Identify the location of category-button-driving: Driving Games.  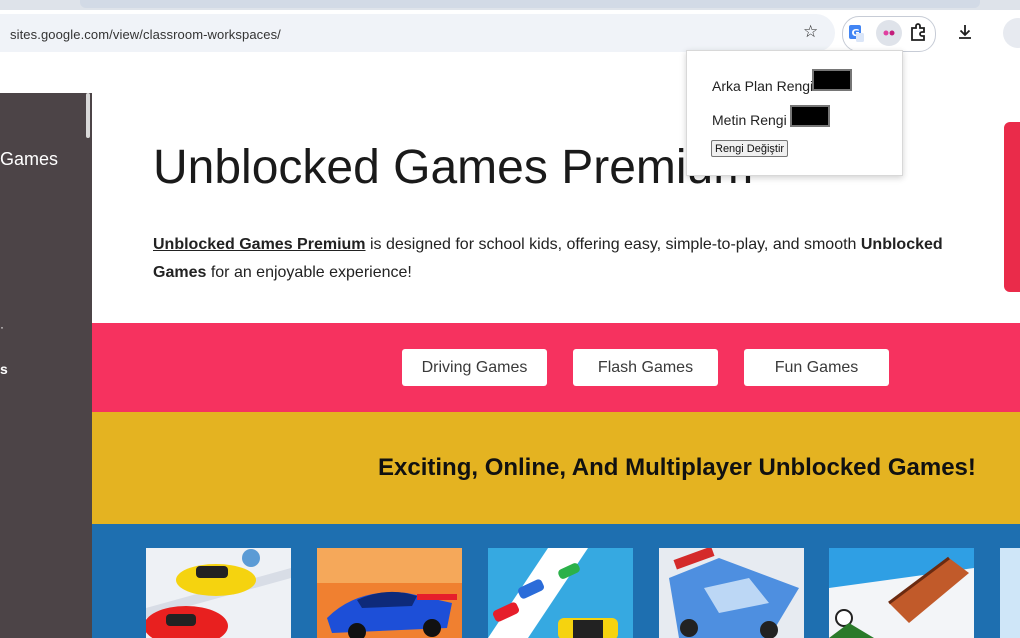
(474, 367).